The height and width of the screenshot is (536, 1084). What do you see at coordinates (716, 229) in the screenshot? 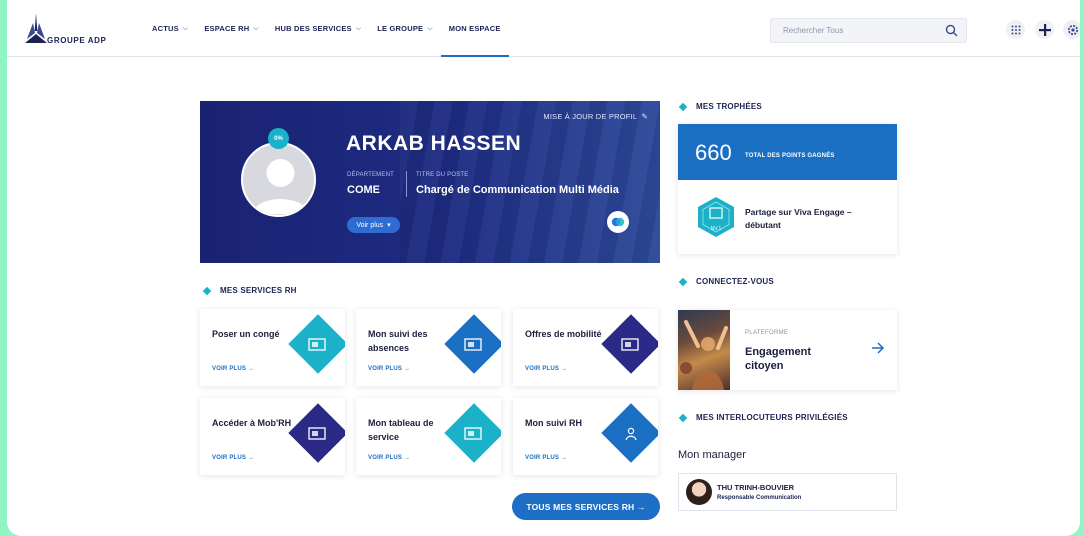
I see `badge-level: NV.1` at bounding box center [716, 229].